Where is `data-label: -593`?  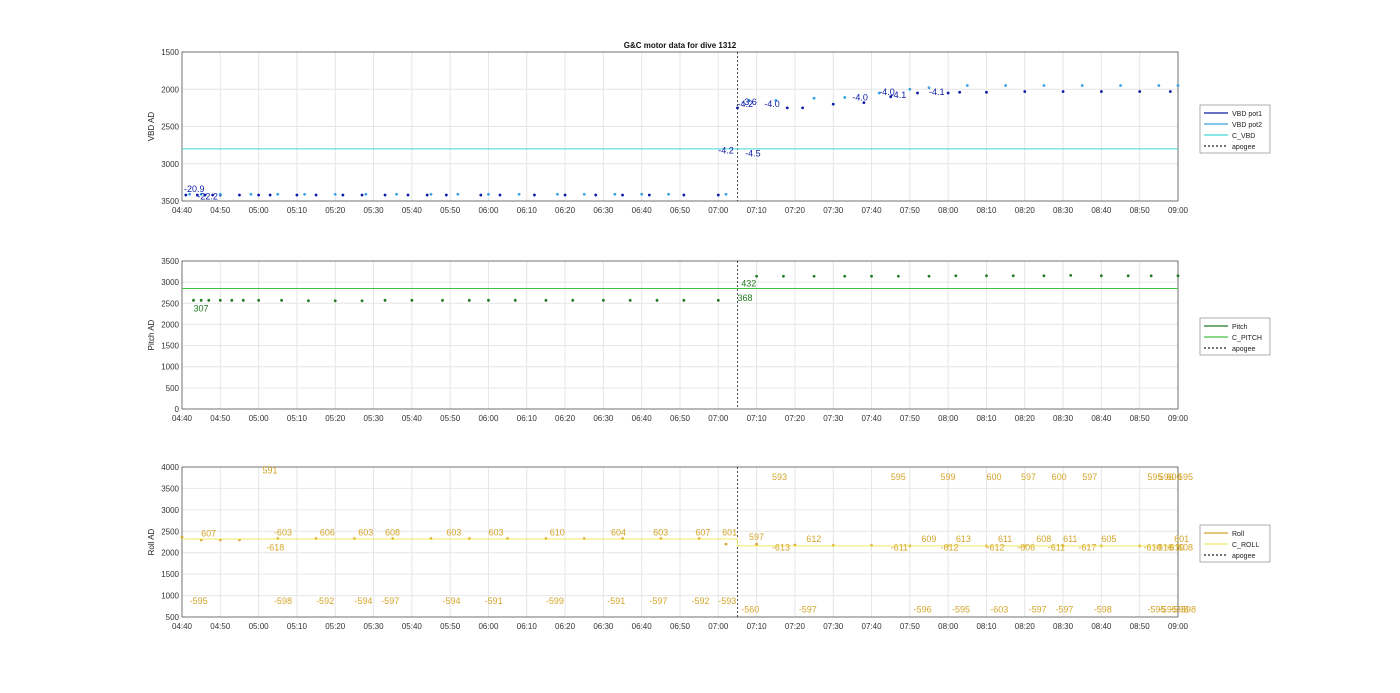 data-label: -593 is located at coordinates (727, 601).